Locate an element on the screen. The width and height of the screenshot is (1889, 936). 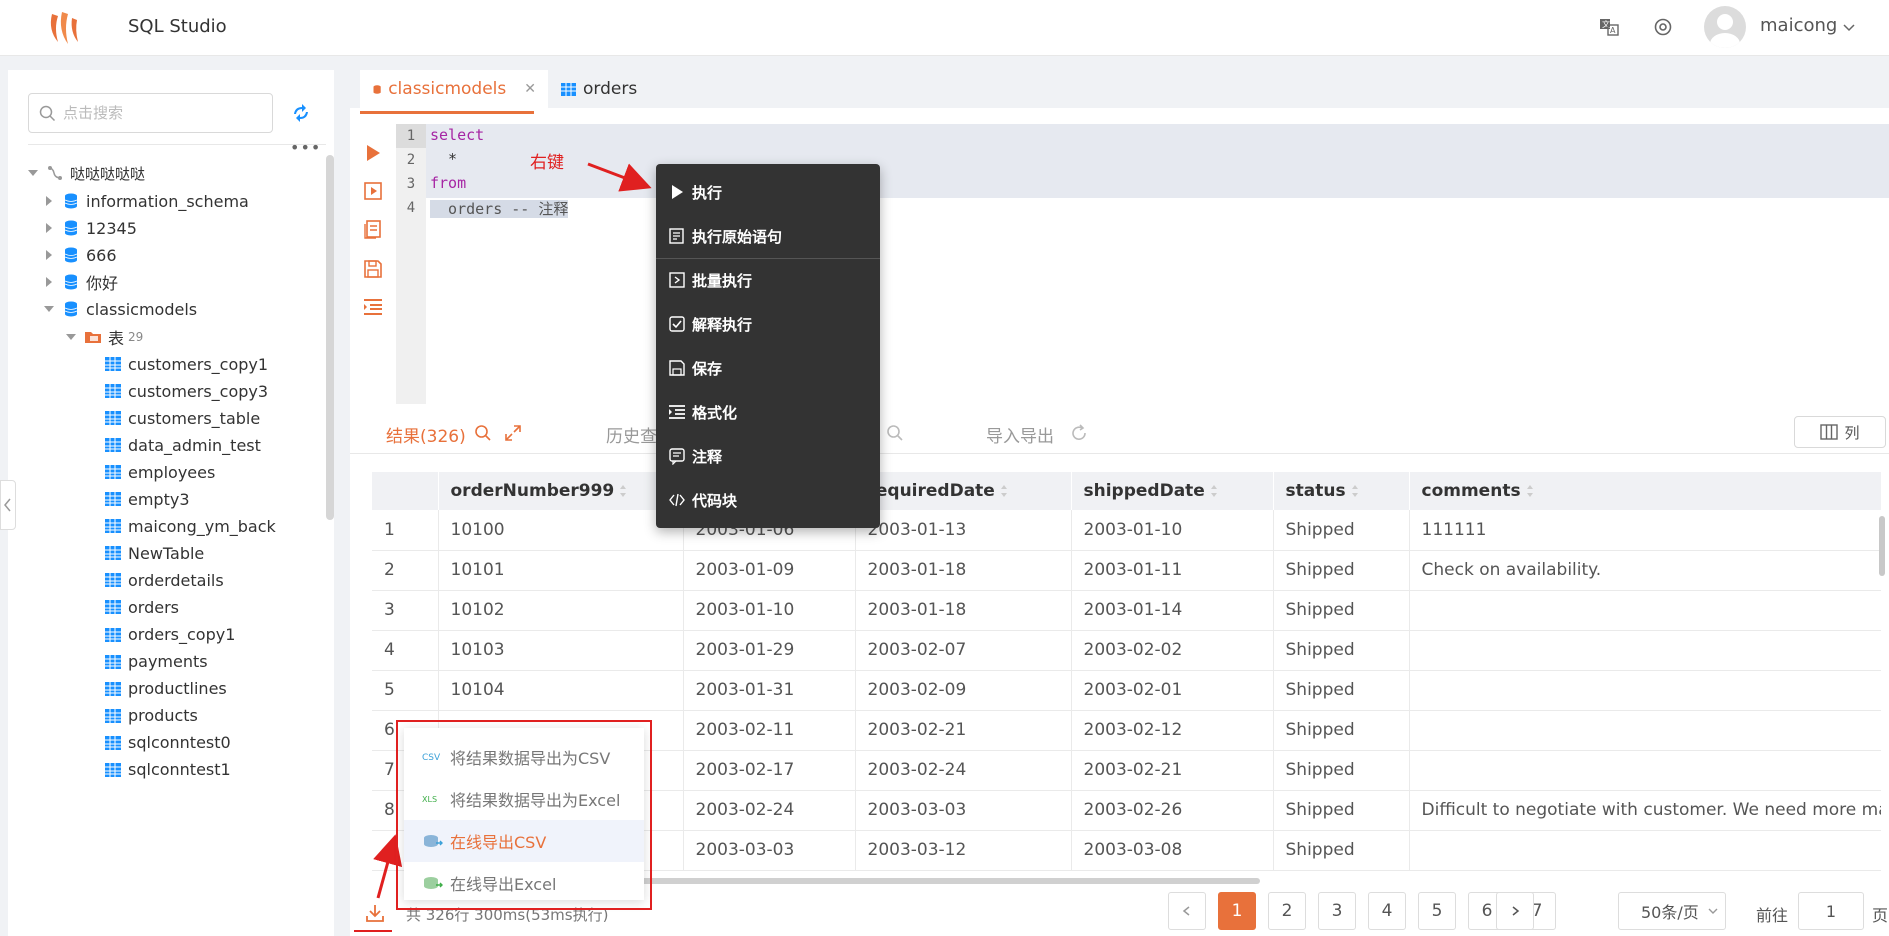
table-horizontal-scrollbar is located at coordinates (950, 881).